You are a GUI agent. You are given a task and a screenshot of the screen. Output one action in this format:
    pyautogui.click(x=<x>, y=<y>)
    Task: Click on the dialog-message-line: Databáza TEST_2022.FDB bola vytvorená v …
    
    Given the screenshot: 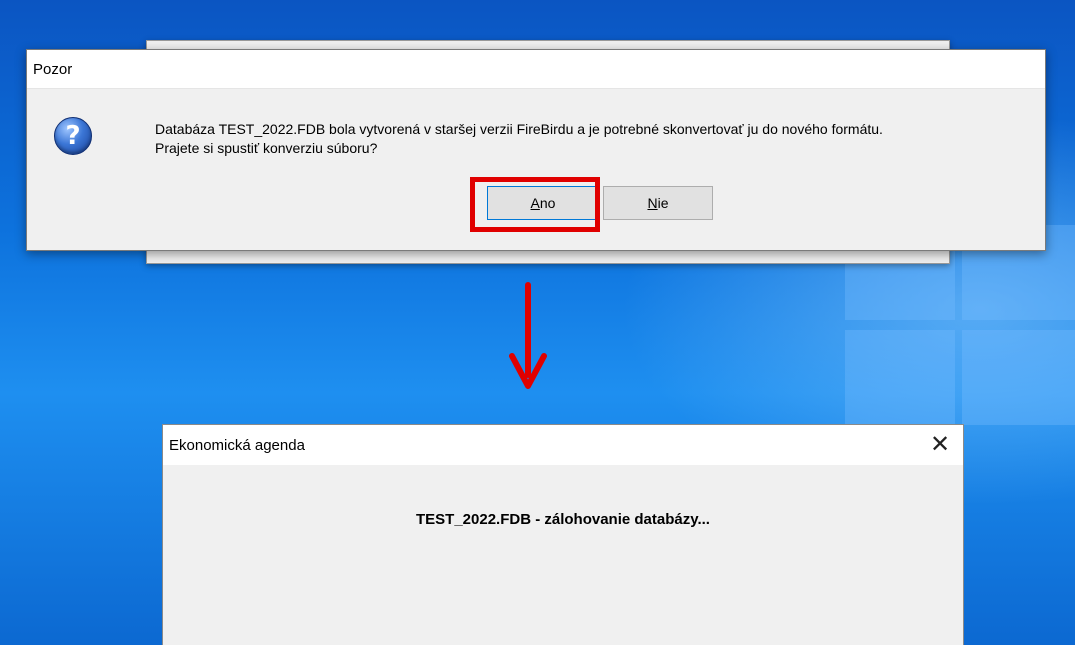 What is the action you would take?
    pyautogui.click(x=519, y=129)
    